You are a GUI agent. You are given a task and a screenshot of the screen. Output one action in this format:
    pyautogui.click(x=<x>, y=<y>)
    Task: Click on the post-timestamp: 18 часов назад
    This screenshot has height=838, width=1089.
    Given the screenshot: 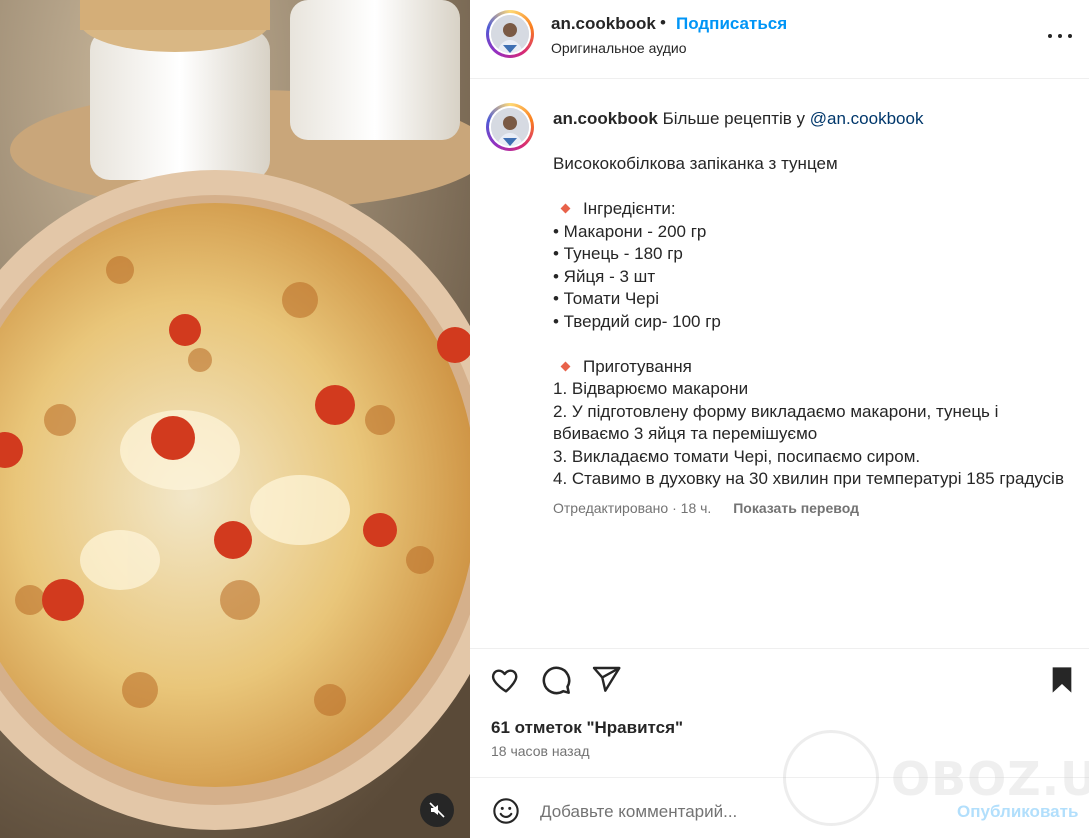 What is the action you would take?
    pyautogui.click(x=540, y=751)
    